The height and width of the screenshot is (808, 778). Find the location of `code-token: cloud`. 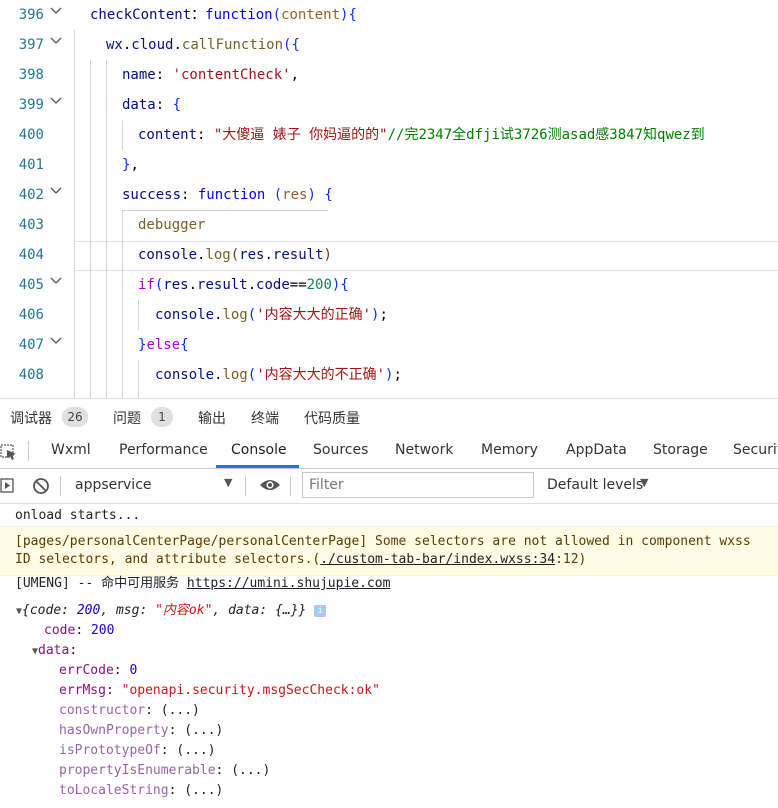

code-token: cloud is located at coordinates (152, 45).